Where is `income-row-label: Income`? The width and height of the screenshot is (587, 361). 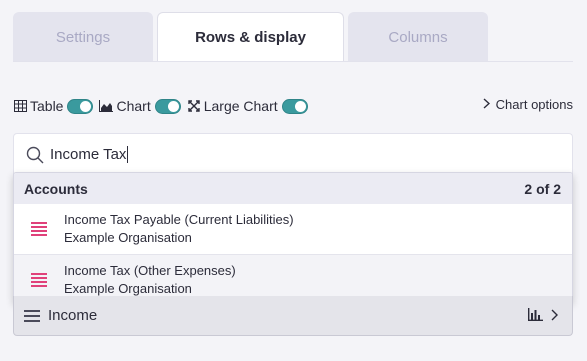
income-row-label: Income is located at coordinates (73, 315).